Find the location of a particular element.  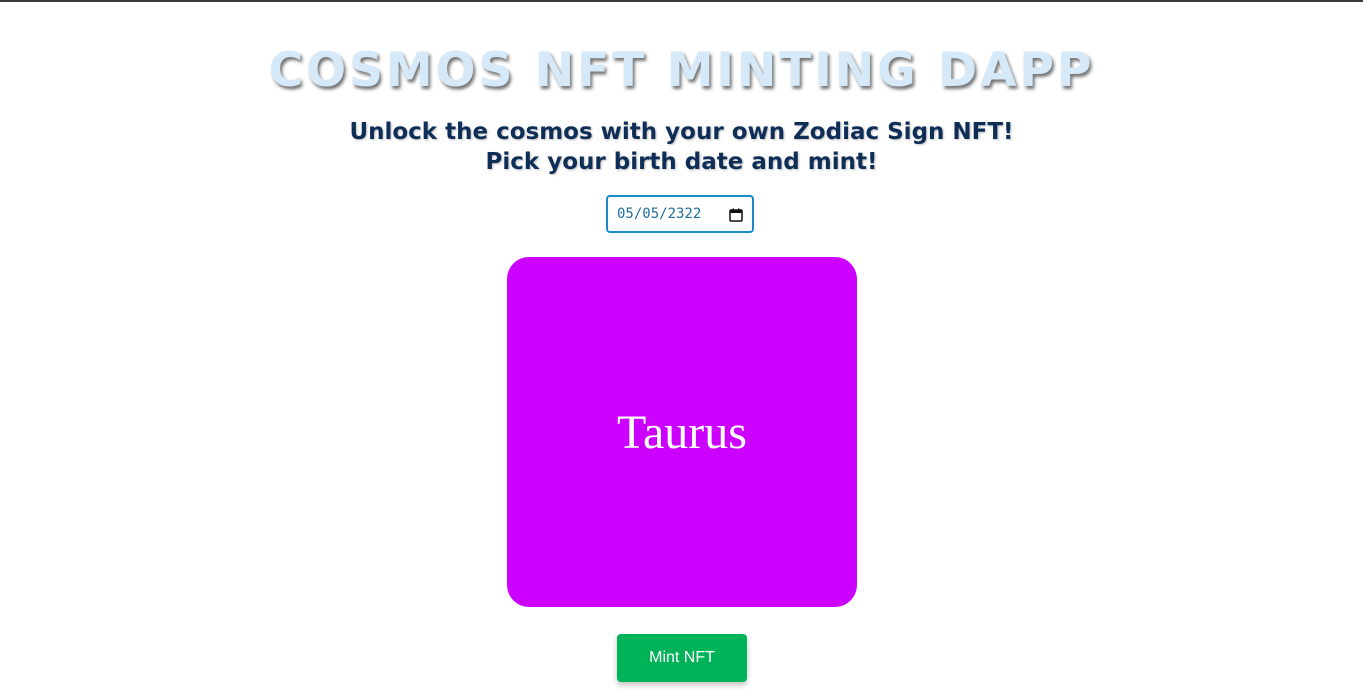

calendar-icon is located at coordinates (736, 214).